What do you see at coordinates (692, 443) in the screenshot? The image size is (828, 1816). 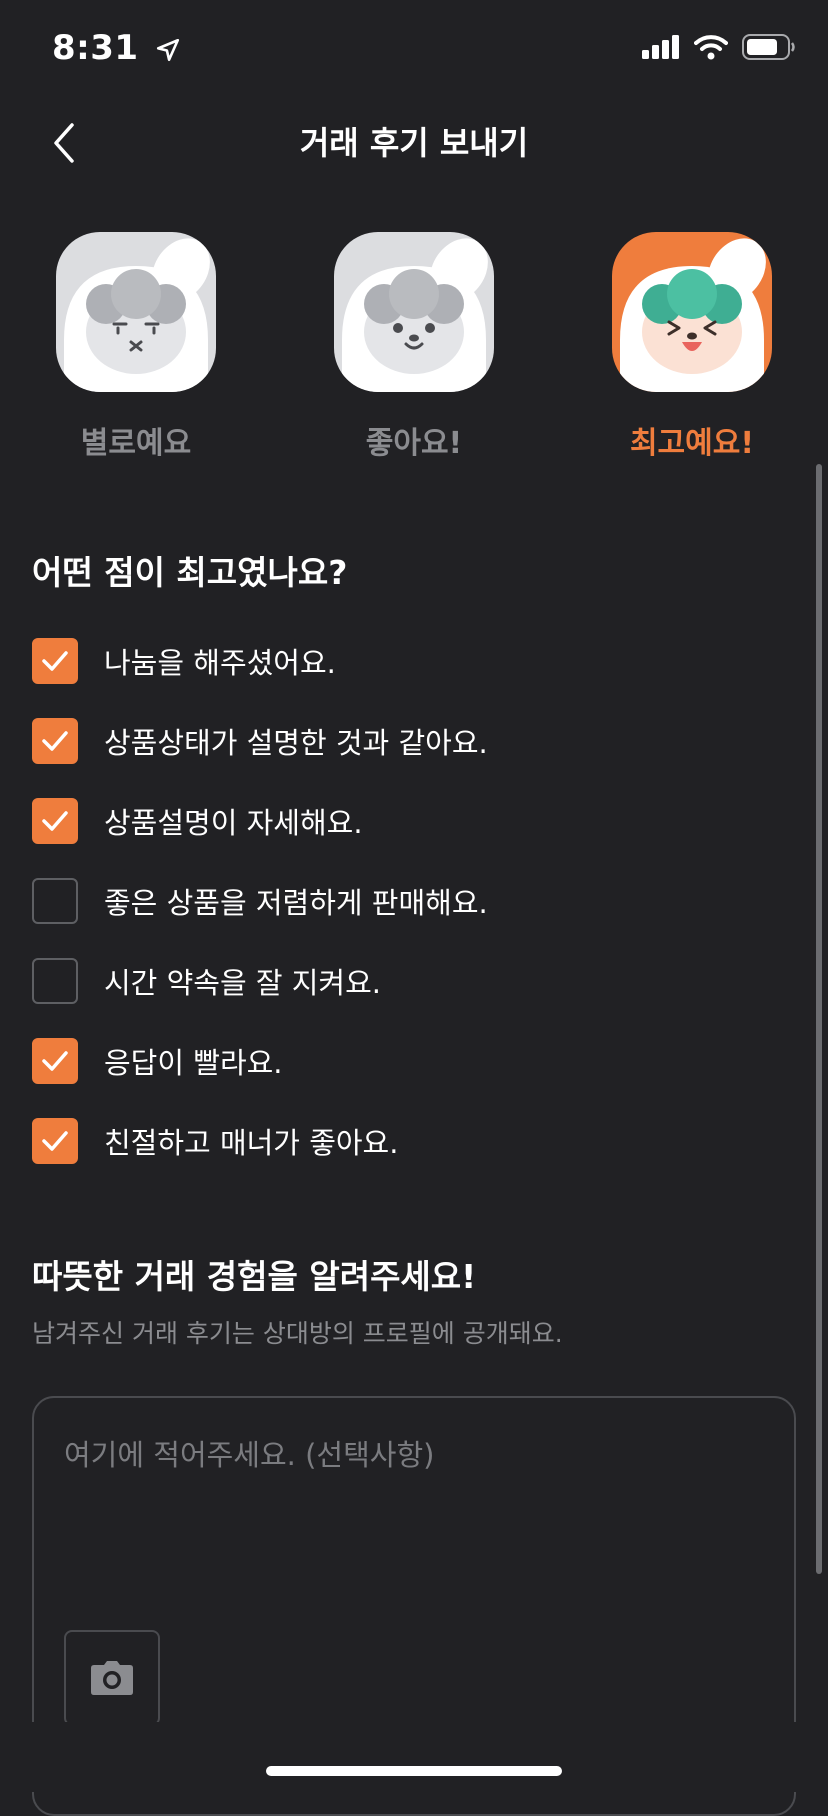 I see `rating-label-best: 최고예요!` at bounding box center [692, 443].